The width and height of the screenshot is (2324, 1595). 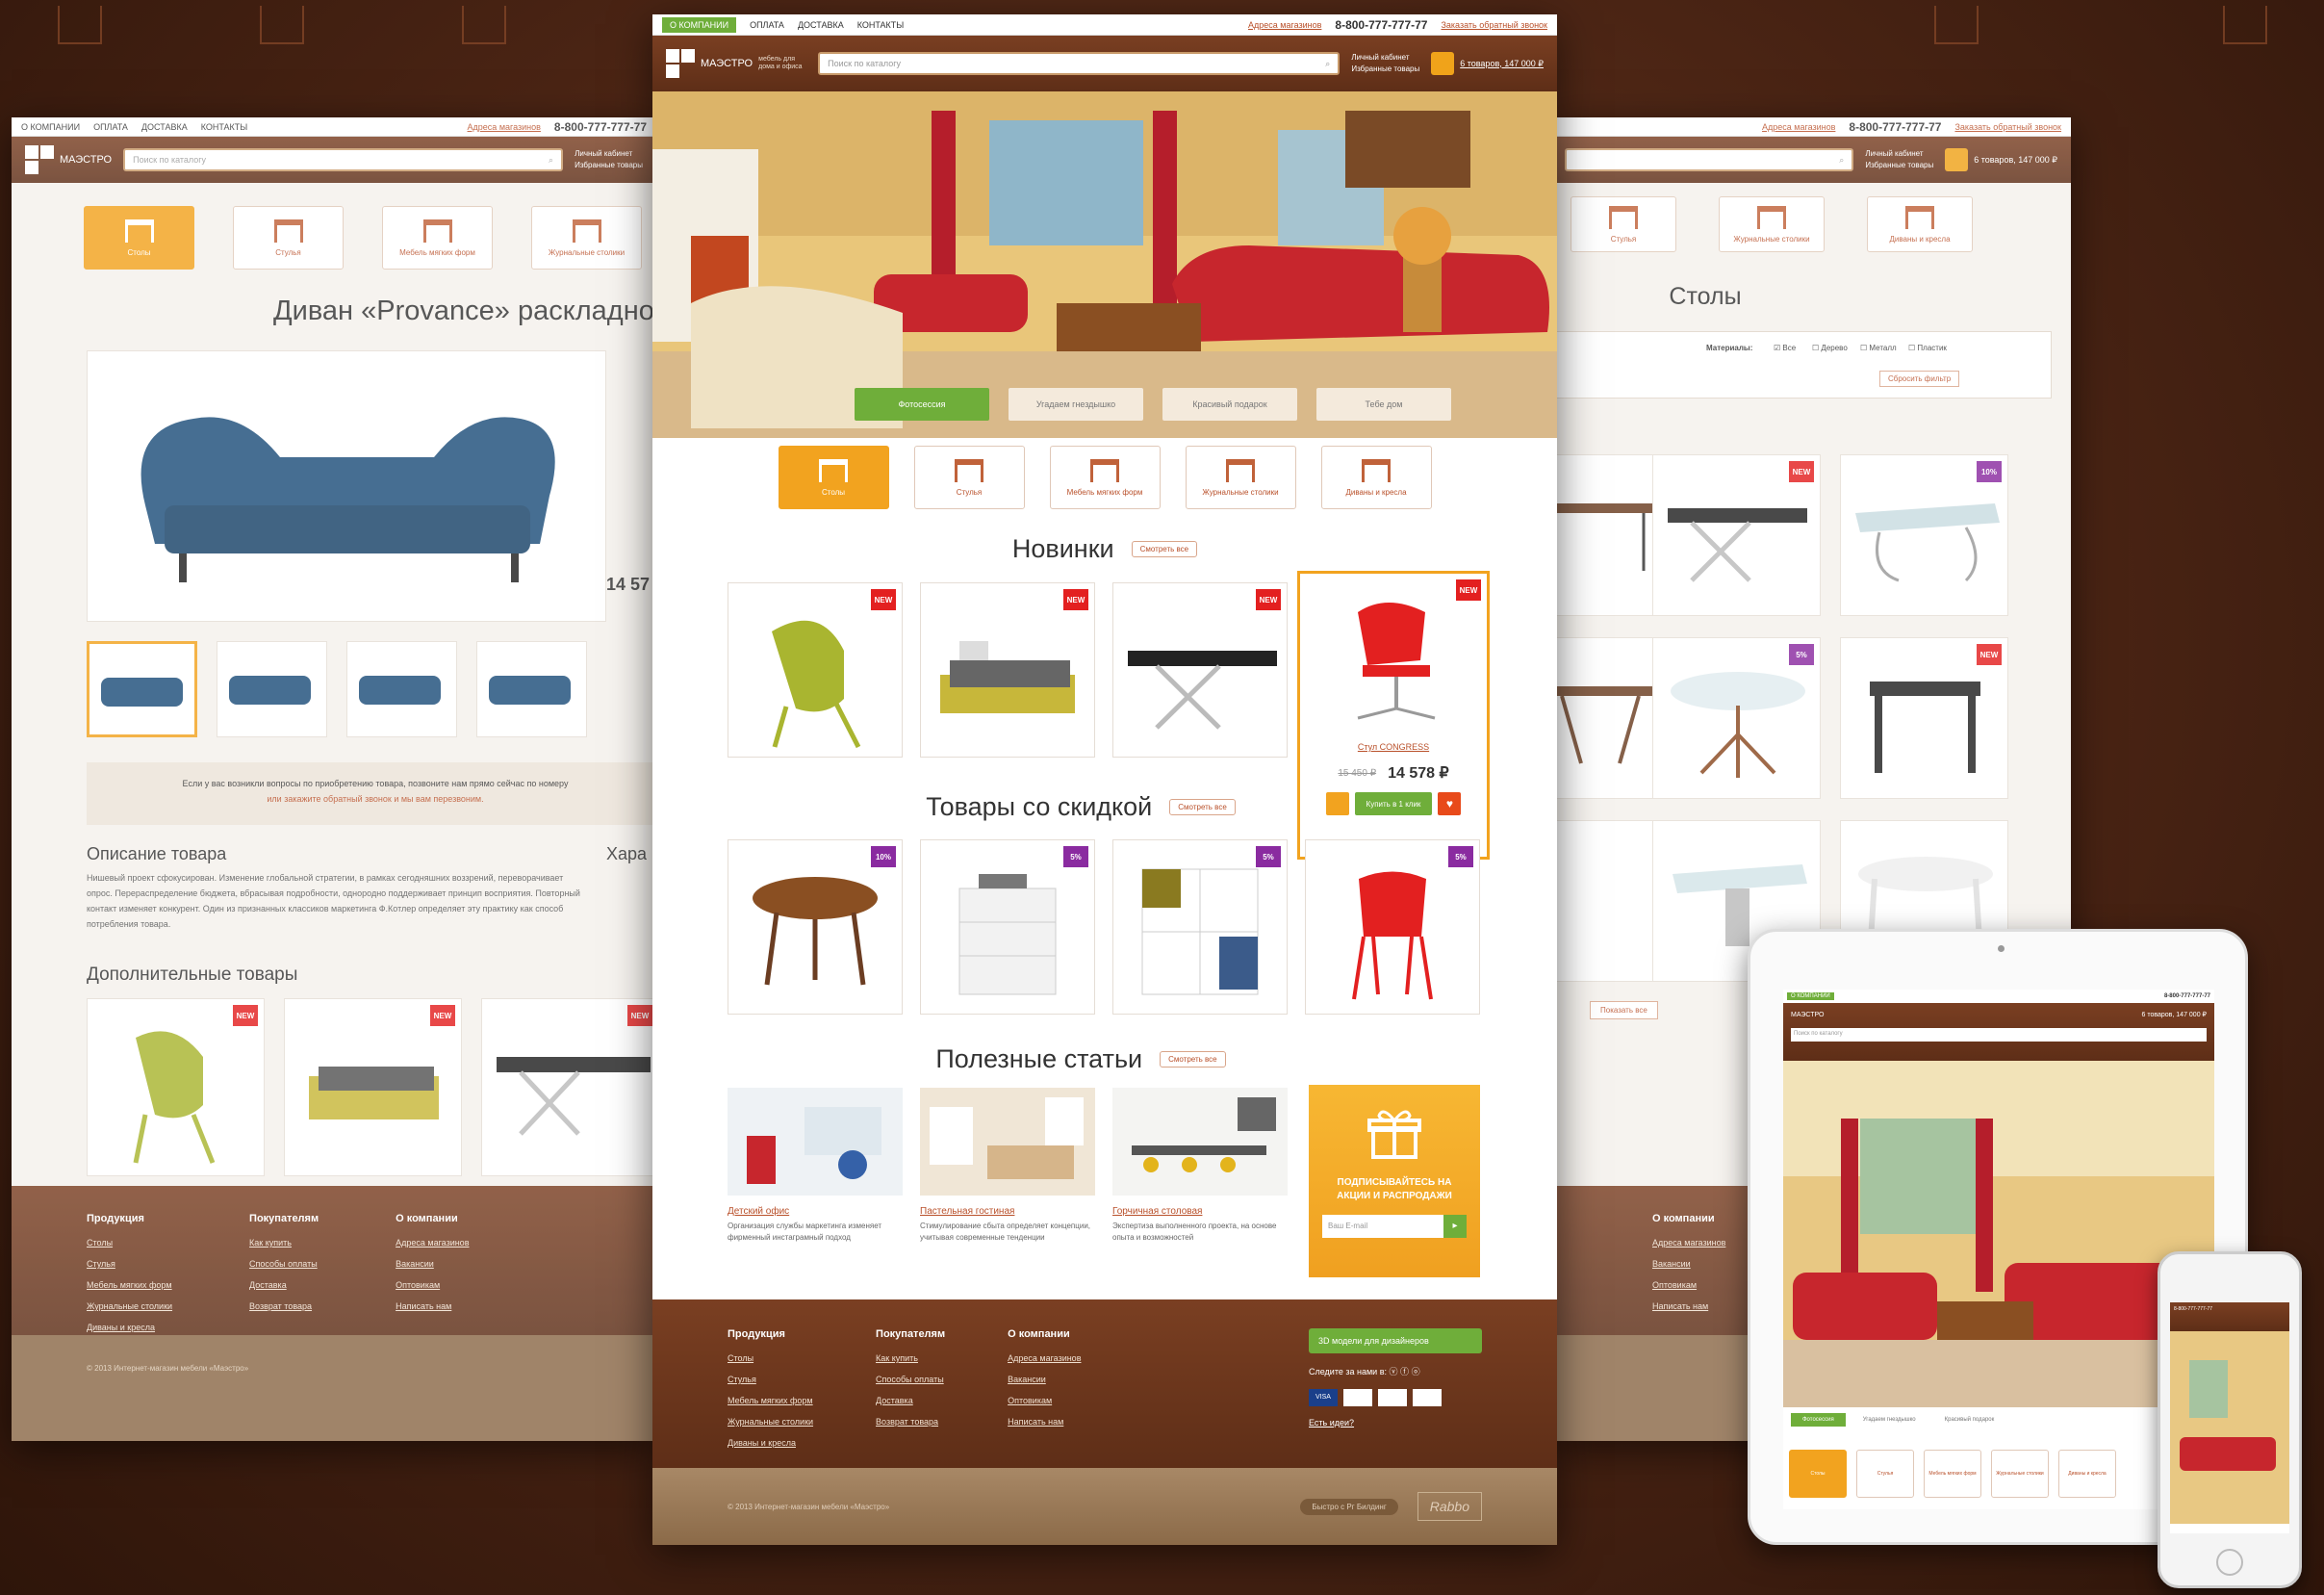 What do you see at coordinates (569, 1087) in the screenshot?
I see `extra-product-3: NEW` at bounding box center [569, 1087].